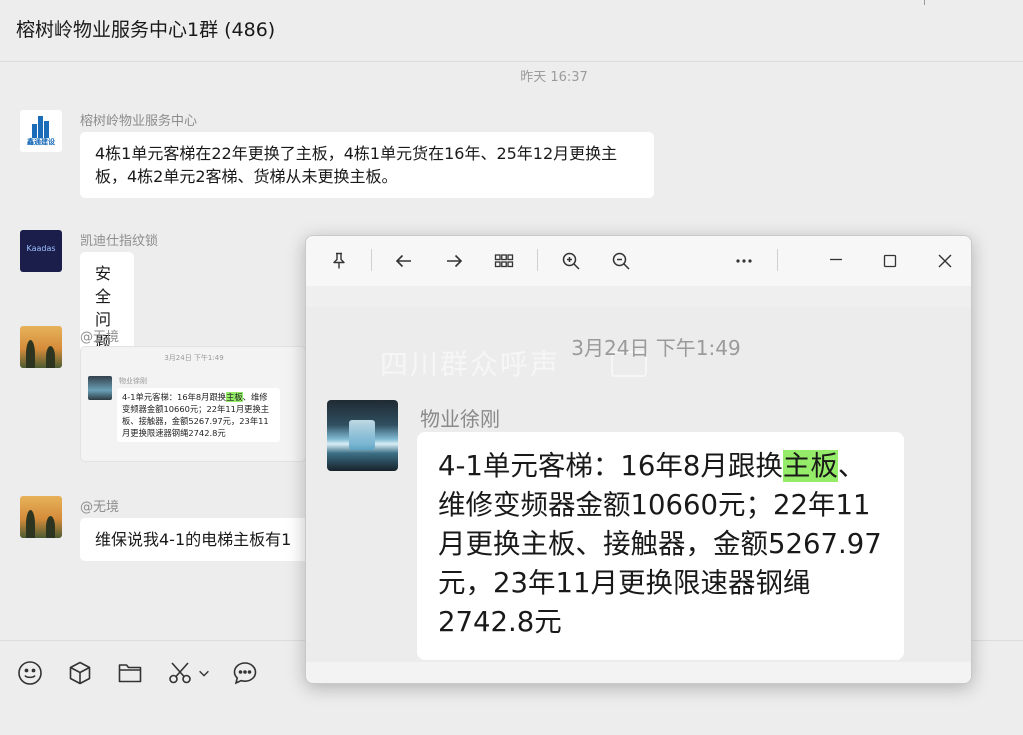 The image size is (1023, 735). I want to click on avatar: Kaadas, so click(41, 251).